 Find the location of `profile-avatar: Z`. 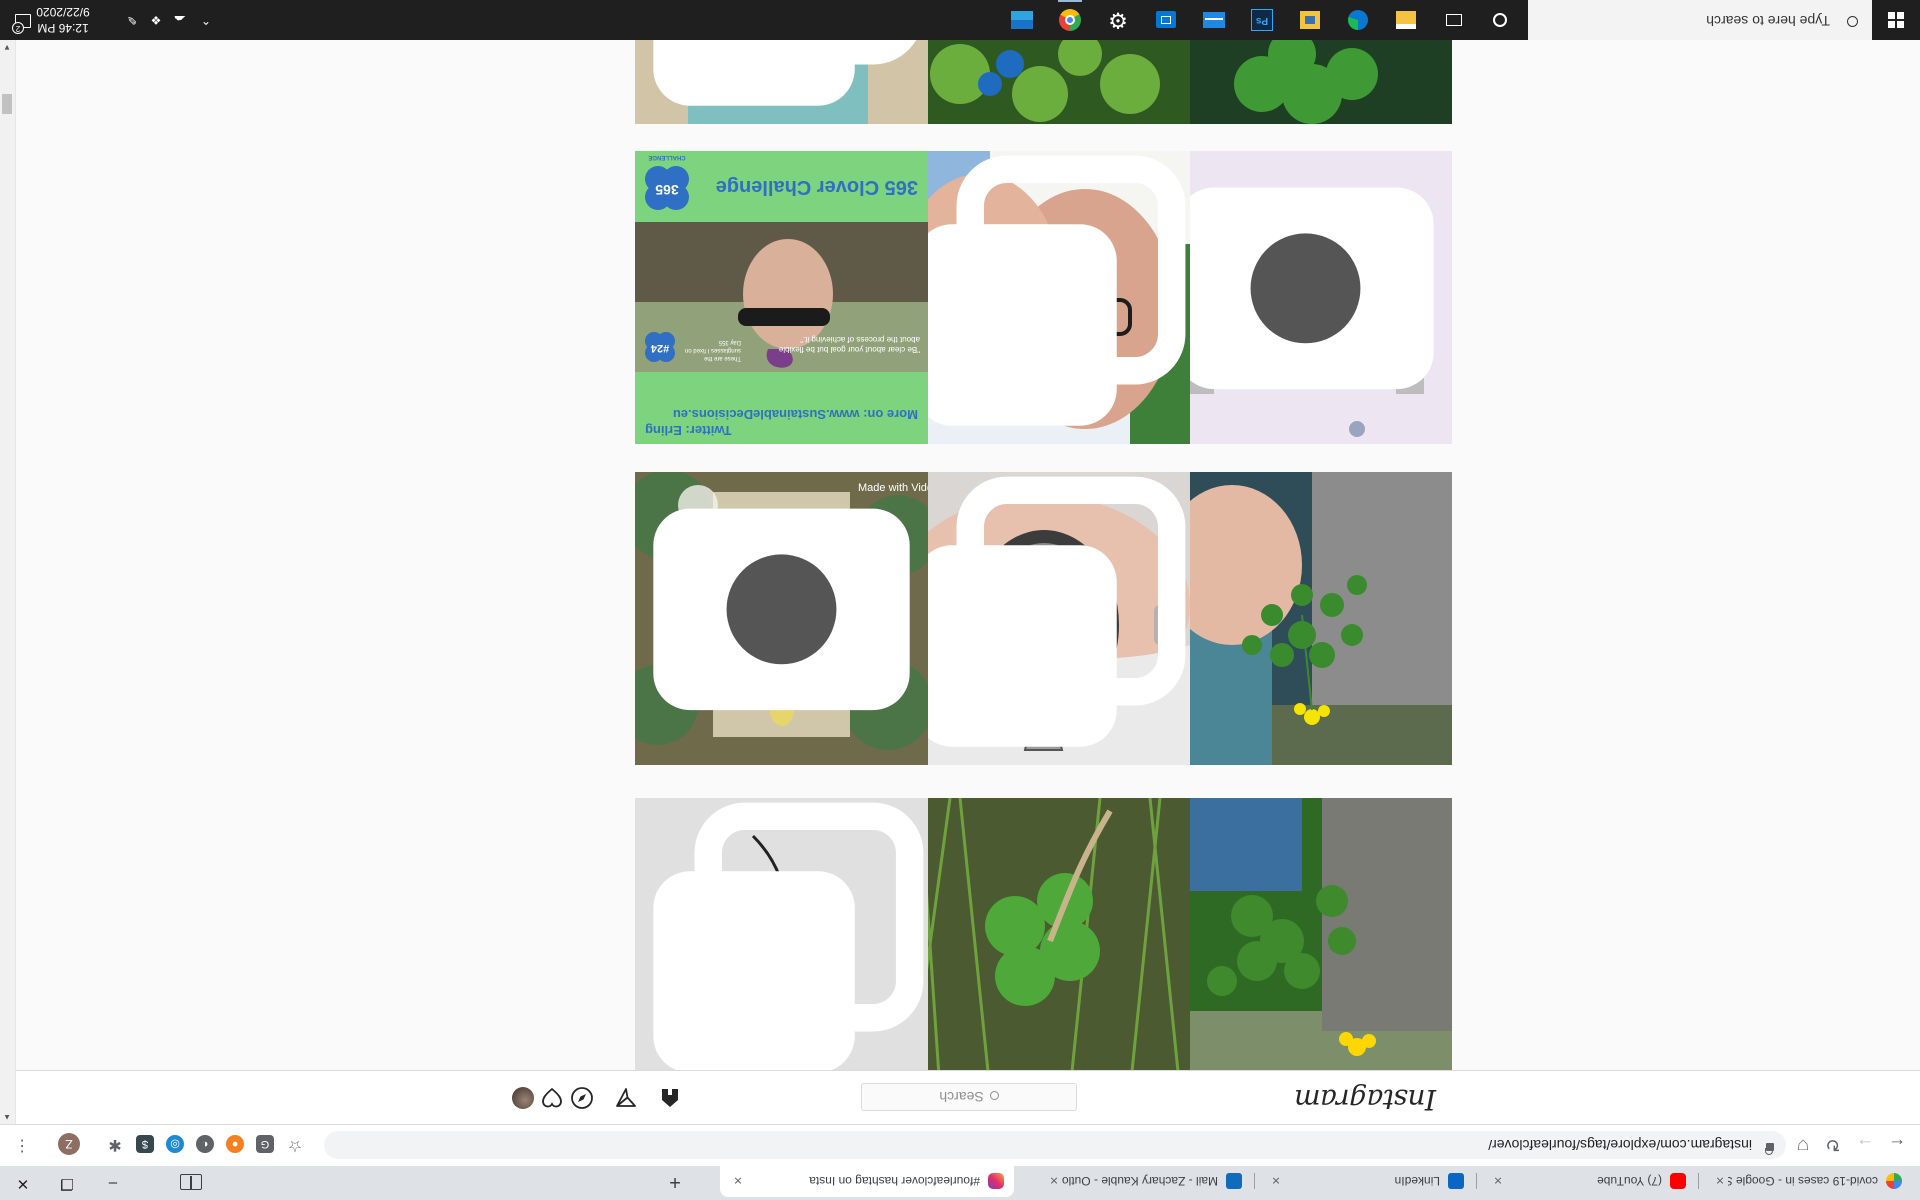

profile-avatar: Z is located at coordinates (69, 1144).